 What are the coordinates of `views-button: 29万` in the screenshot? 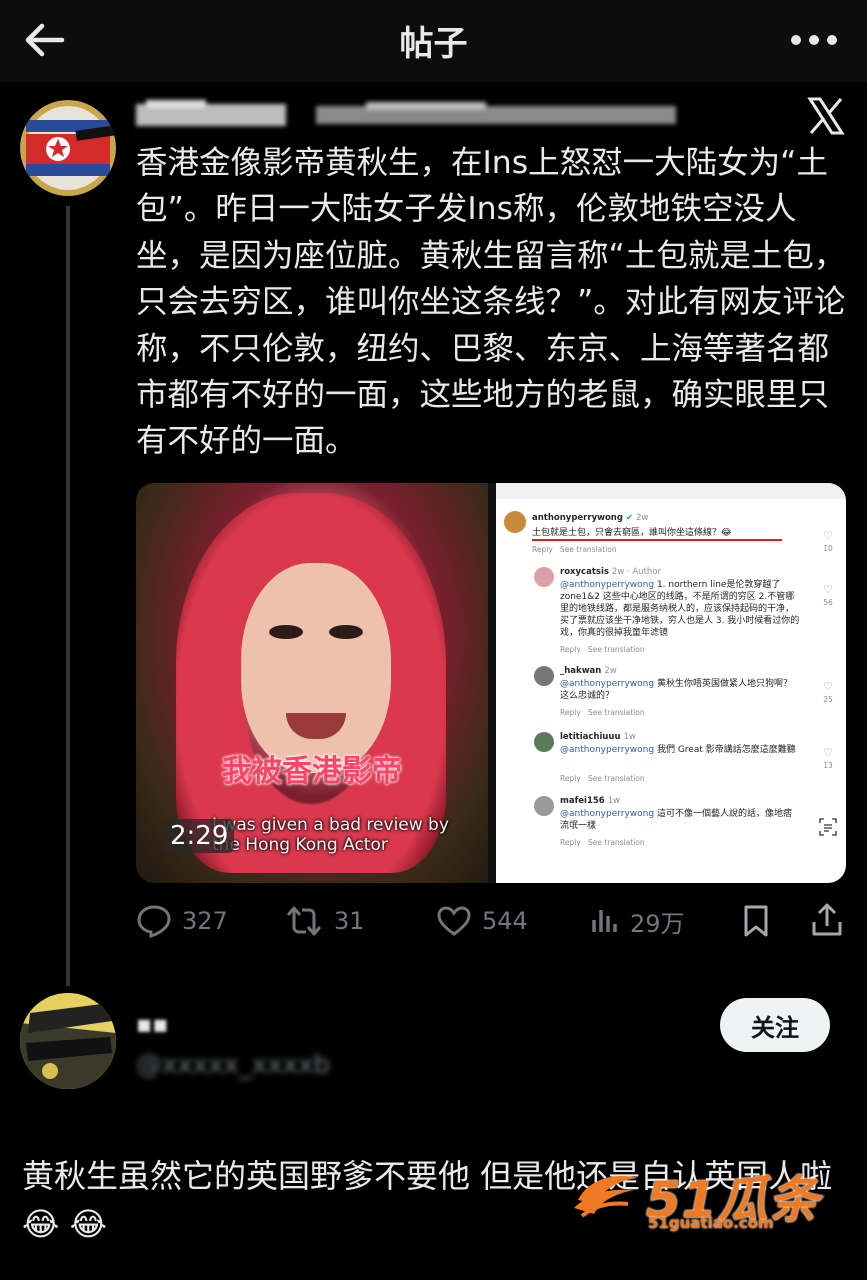 It's located at (637, 921).